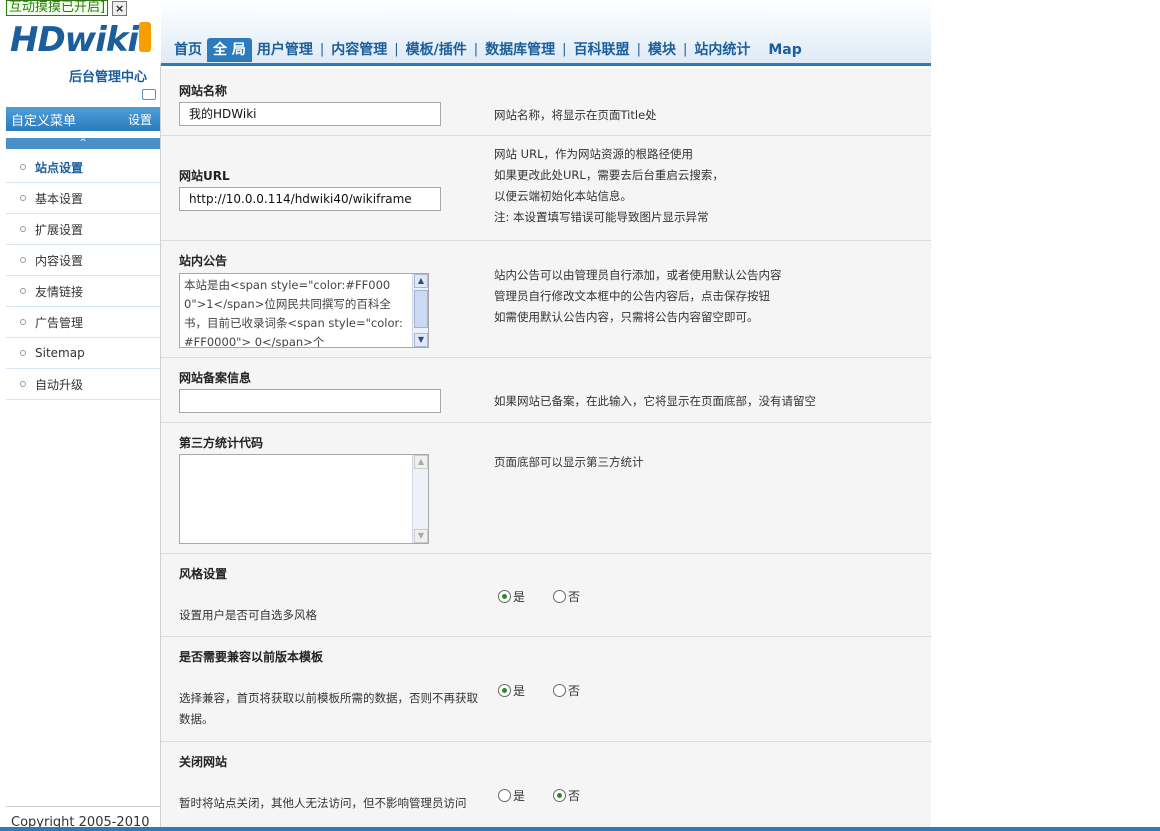 The image size is (1160, 831). What do you see at coordinates (593, 154) in the screenshot?
I see `site-url-desc-line: 网站 URL，作为网站资源的根路径使用` at bounding box center [593, 154].